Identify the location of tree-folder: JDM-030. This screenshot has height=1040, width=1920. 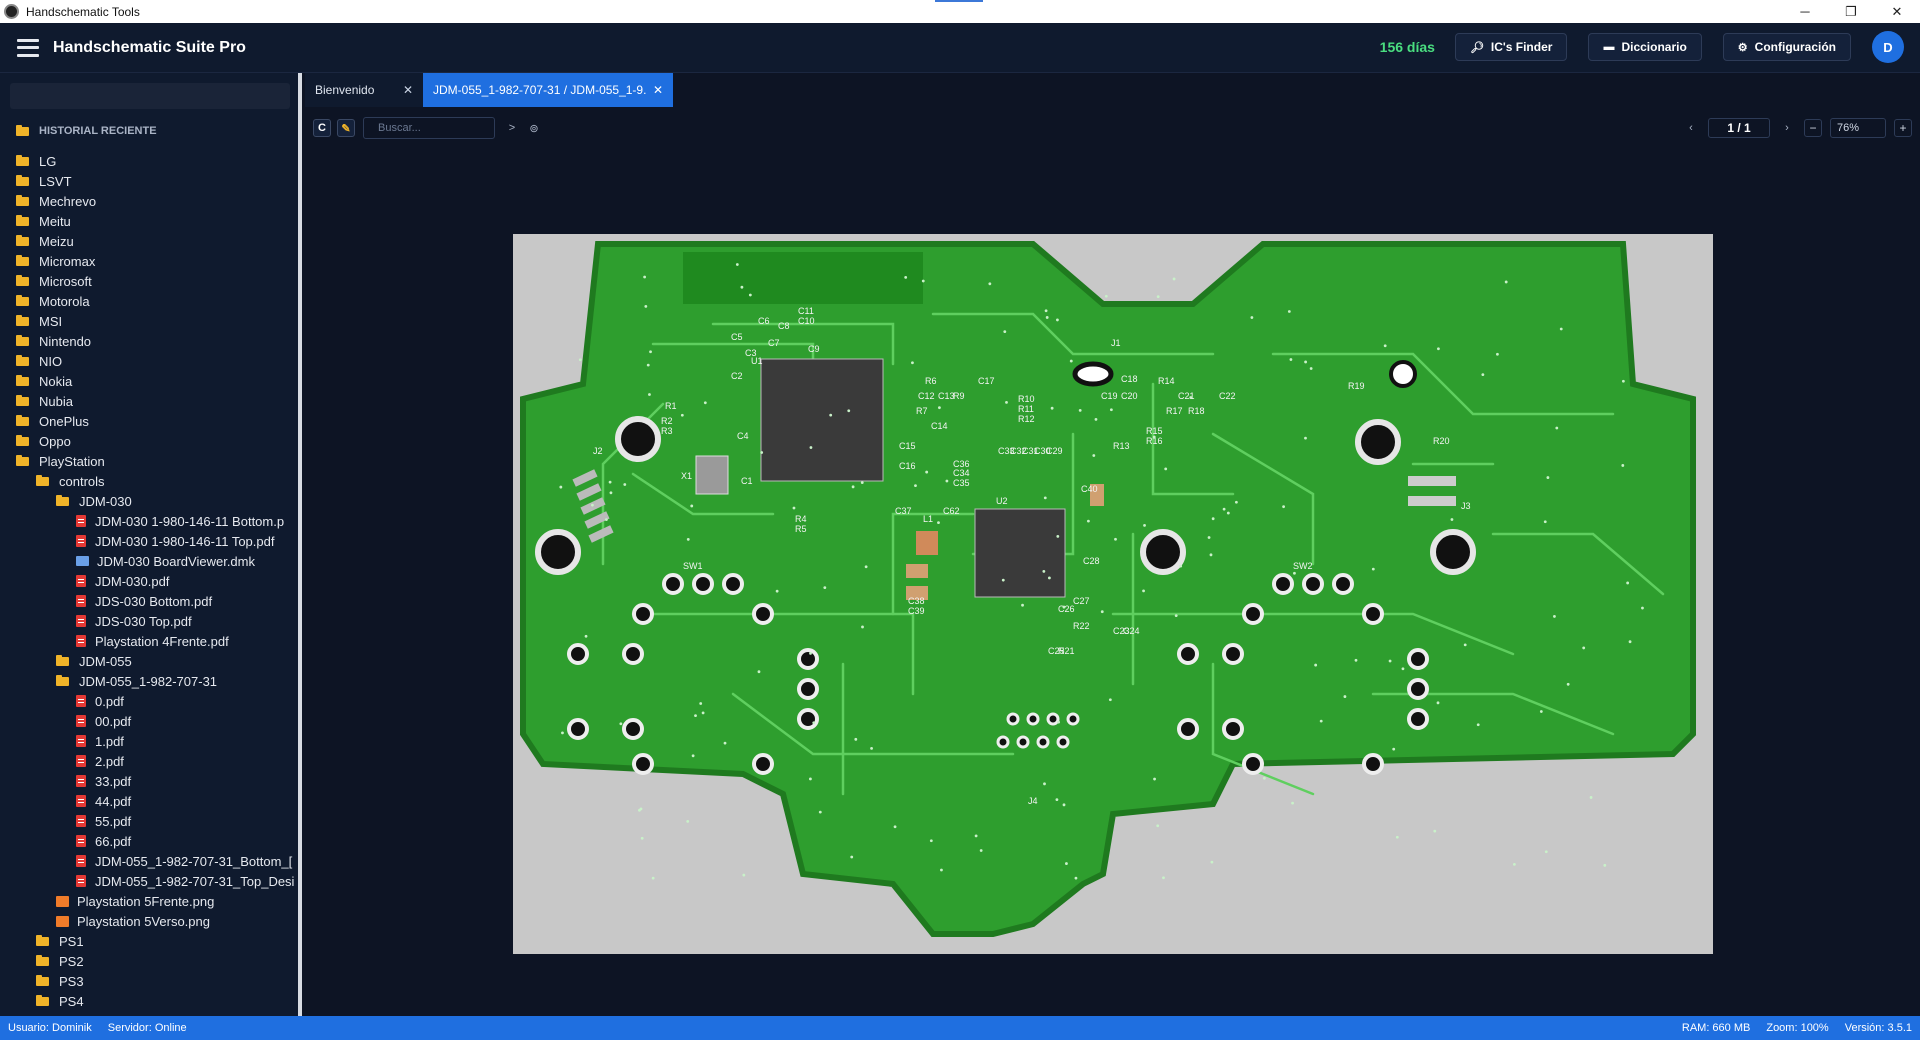
(149, 501).